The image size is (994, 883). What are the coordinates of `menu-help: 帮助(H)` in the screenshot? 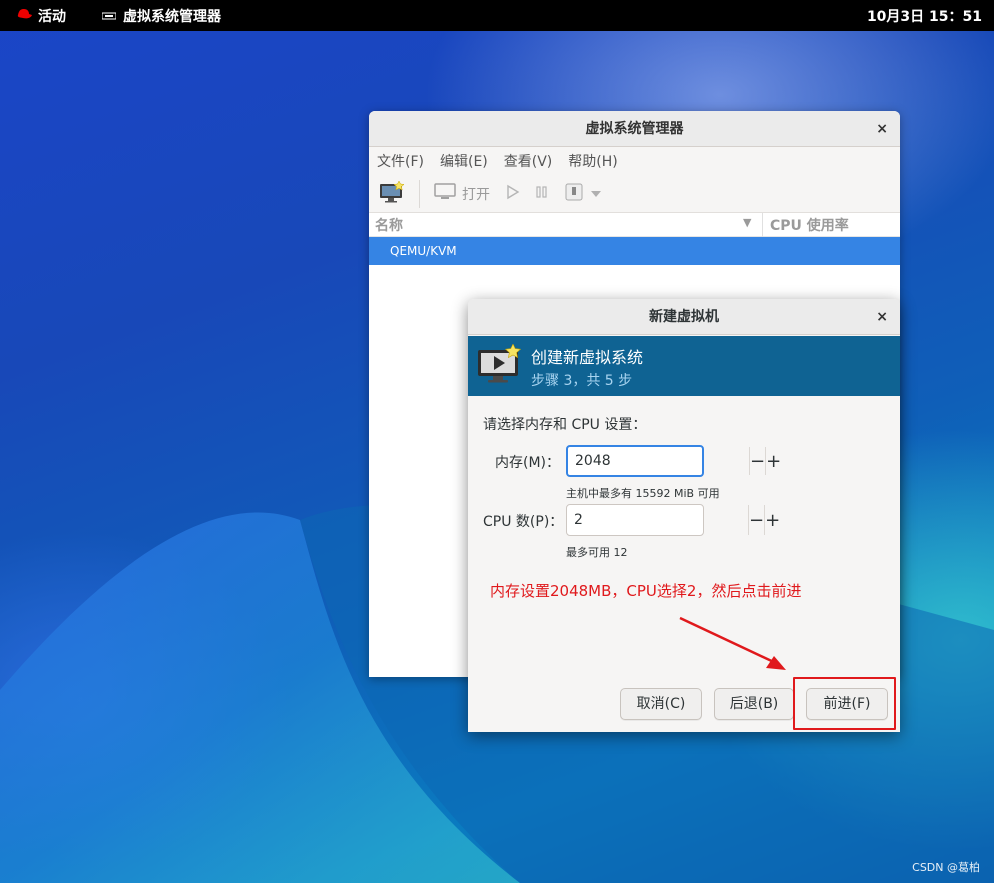 It's located at (592, 161).